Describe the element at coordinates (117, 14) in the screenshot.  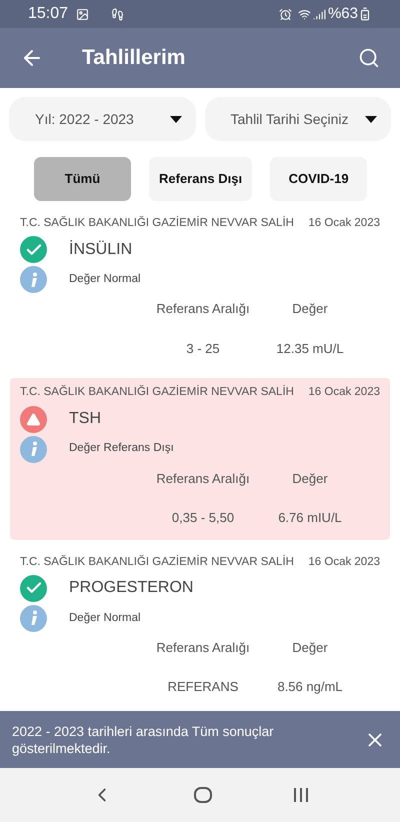
I see `footprints-icon` at that location.